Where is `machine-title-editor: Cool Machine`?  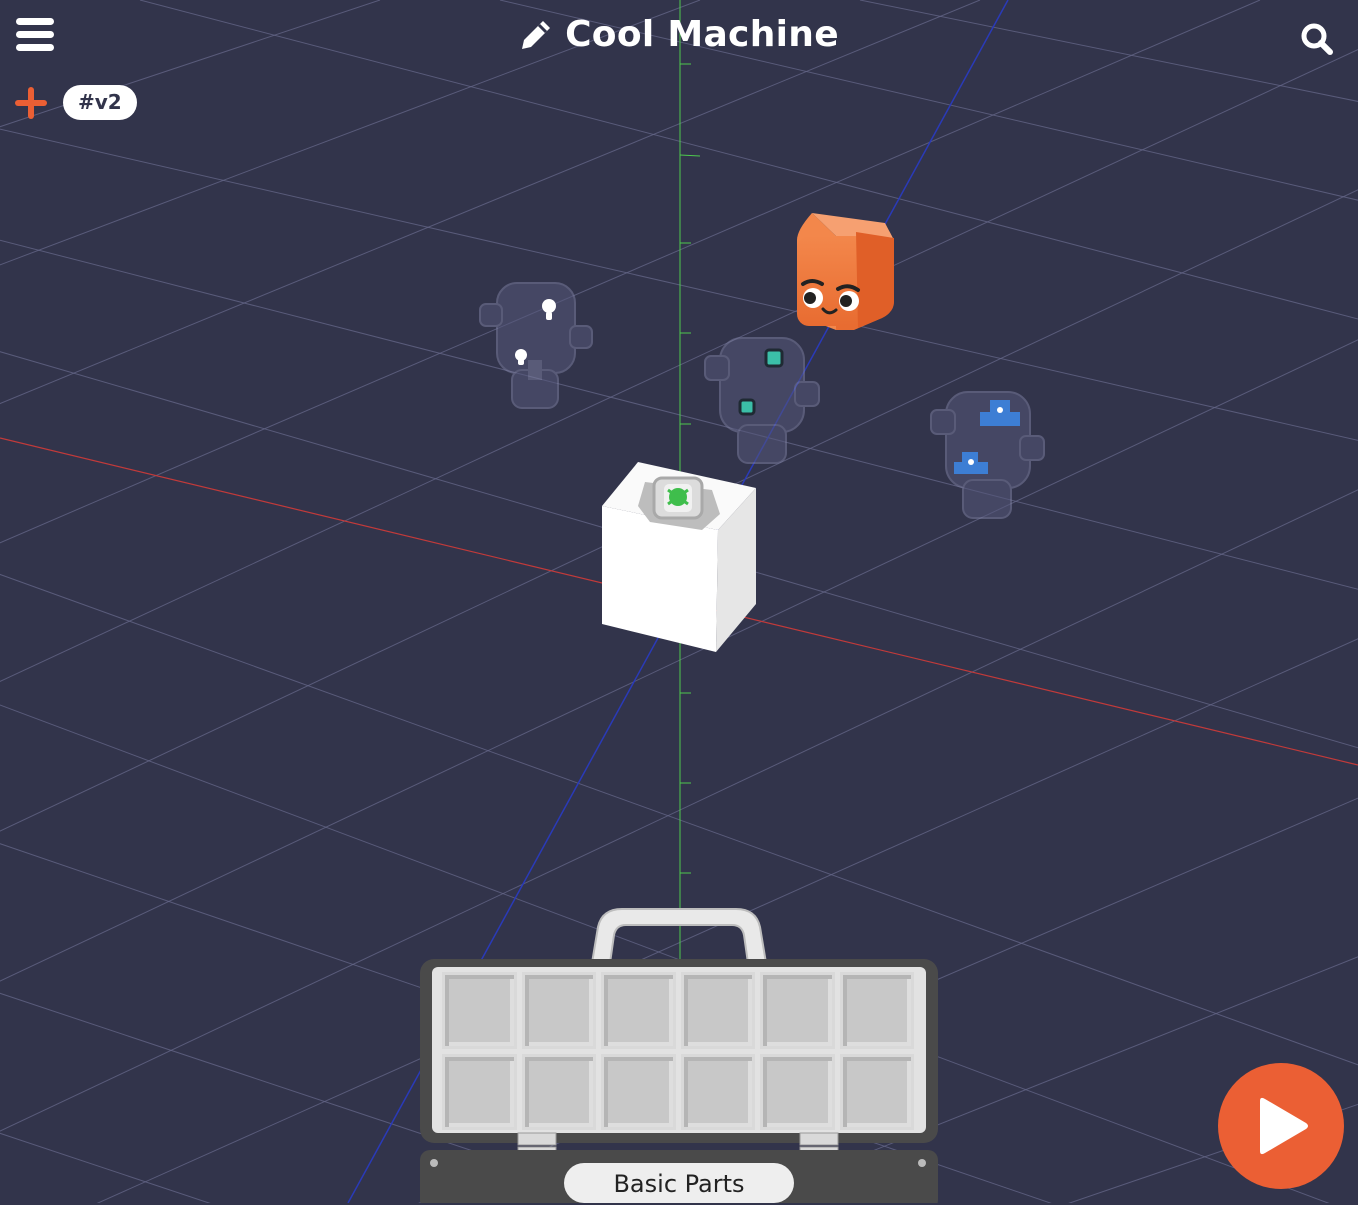
machine-title-editor: Cool Machine is located at coordinates (679, 34).